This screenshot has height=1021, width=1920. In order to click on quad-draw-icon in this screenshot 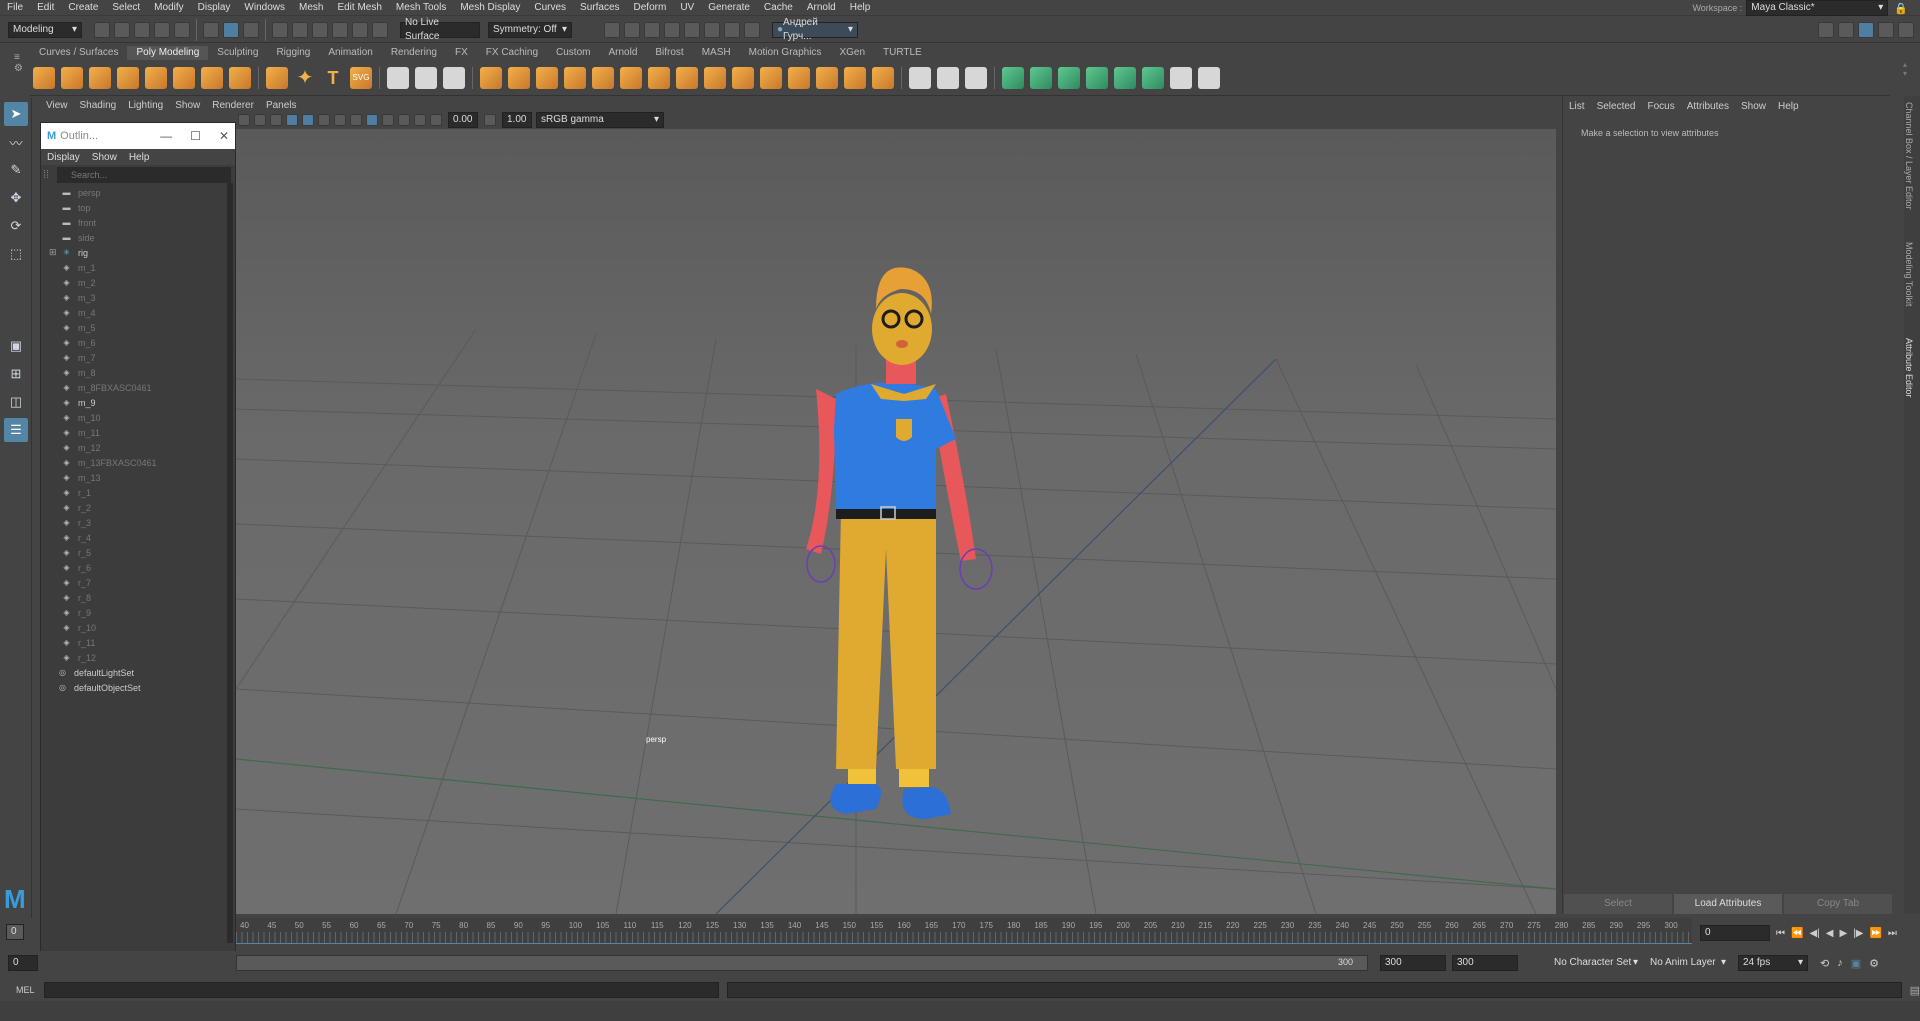, I will do `click(454, 77)`.